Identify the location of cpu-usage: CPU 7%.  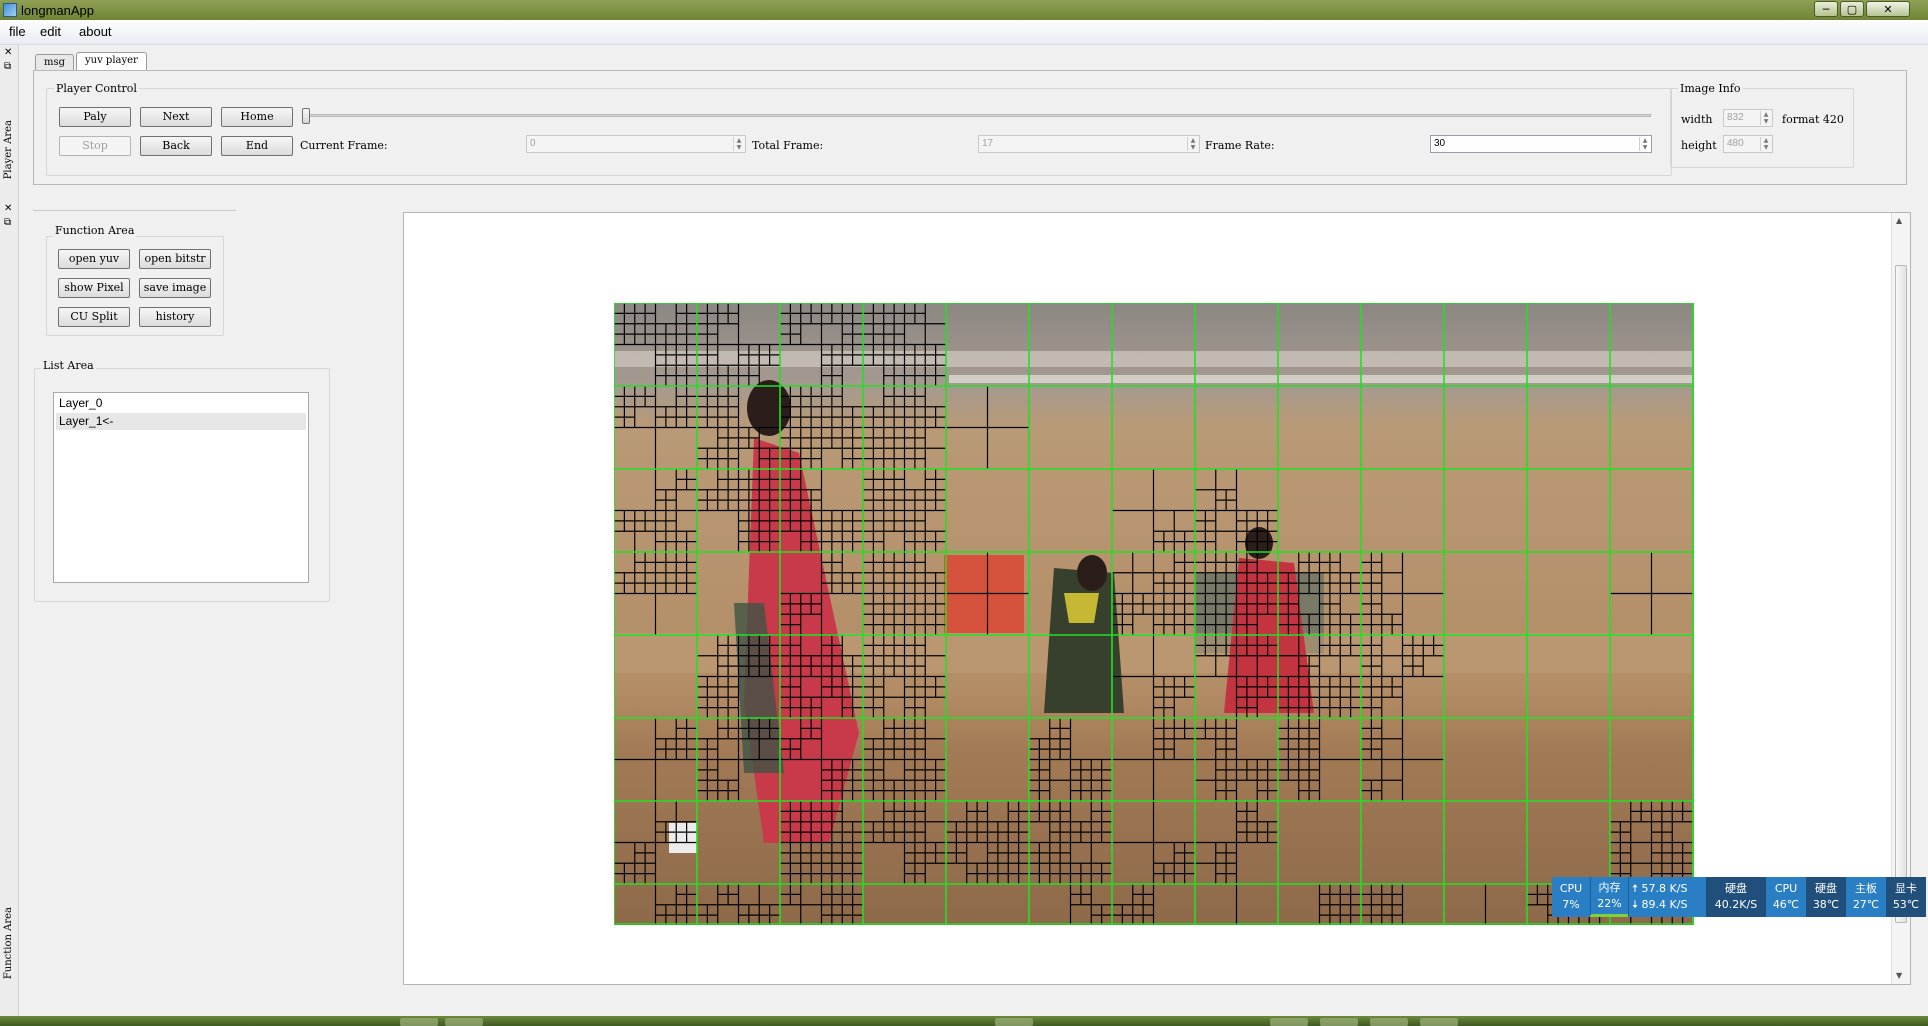
(1571, 897).